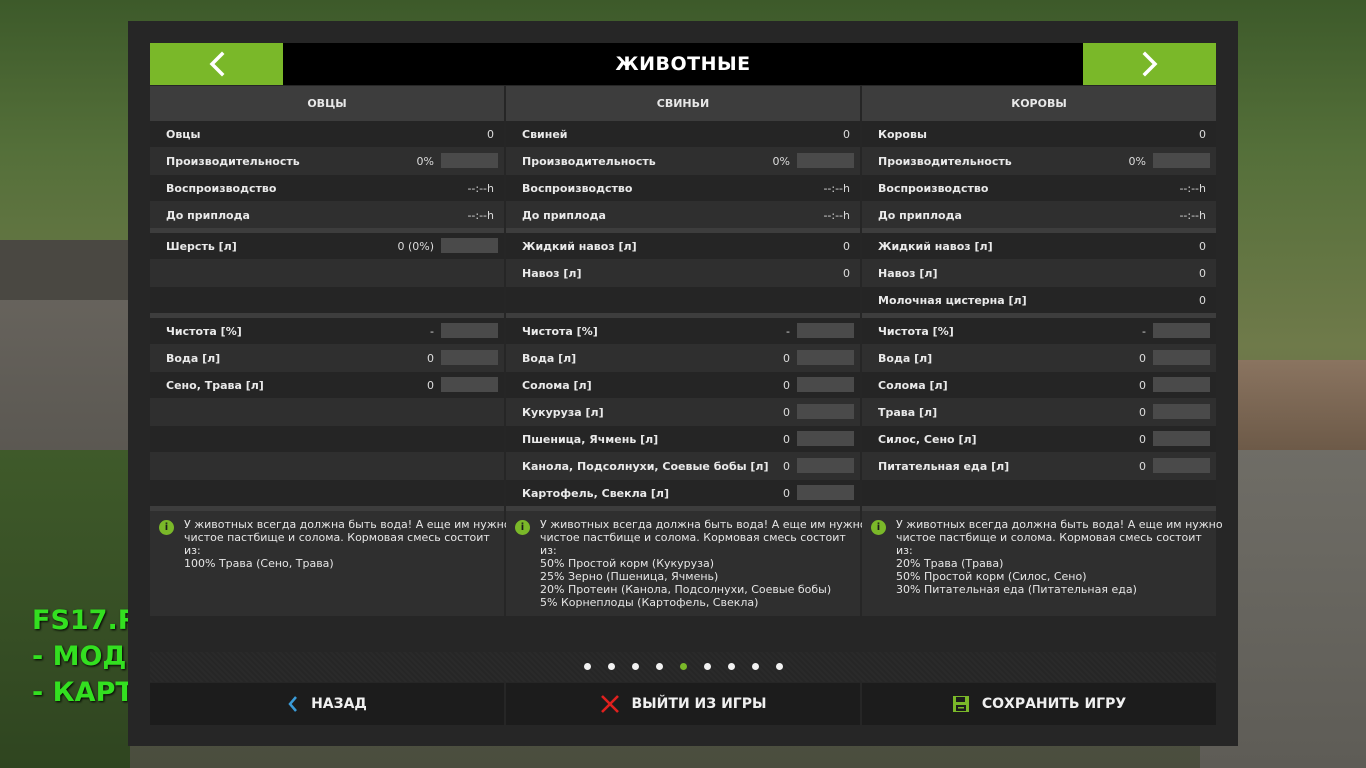 Image resolution: width=1366 pixels, height=768 pixels. I want to click on stat-label: Пшеница, Ячмень [л], so click(590, 439).